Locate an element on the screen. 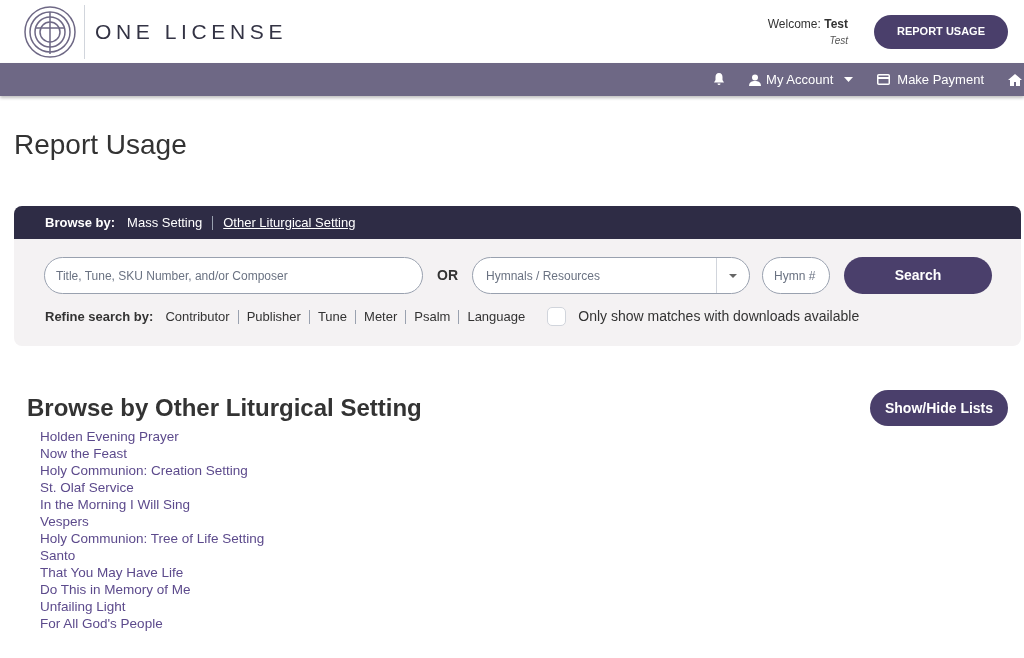 Image resolution: width=1024 pixels, height=658 pixels. setting-link: That You May Have Life is located at coordinates (112, 572).